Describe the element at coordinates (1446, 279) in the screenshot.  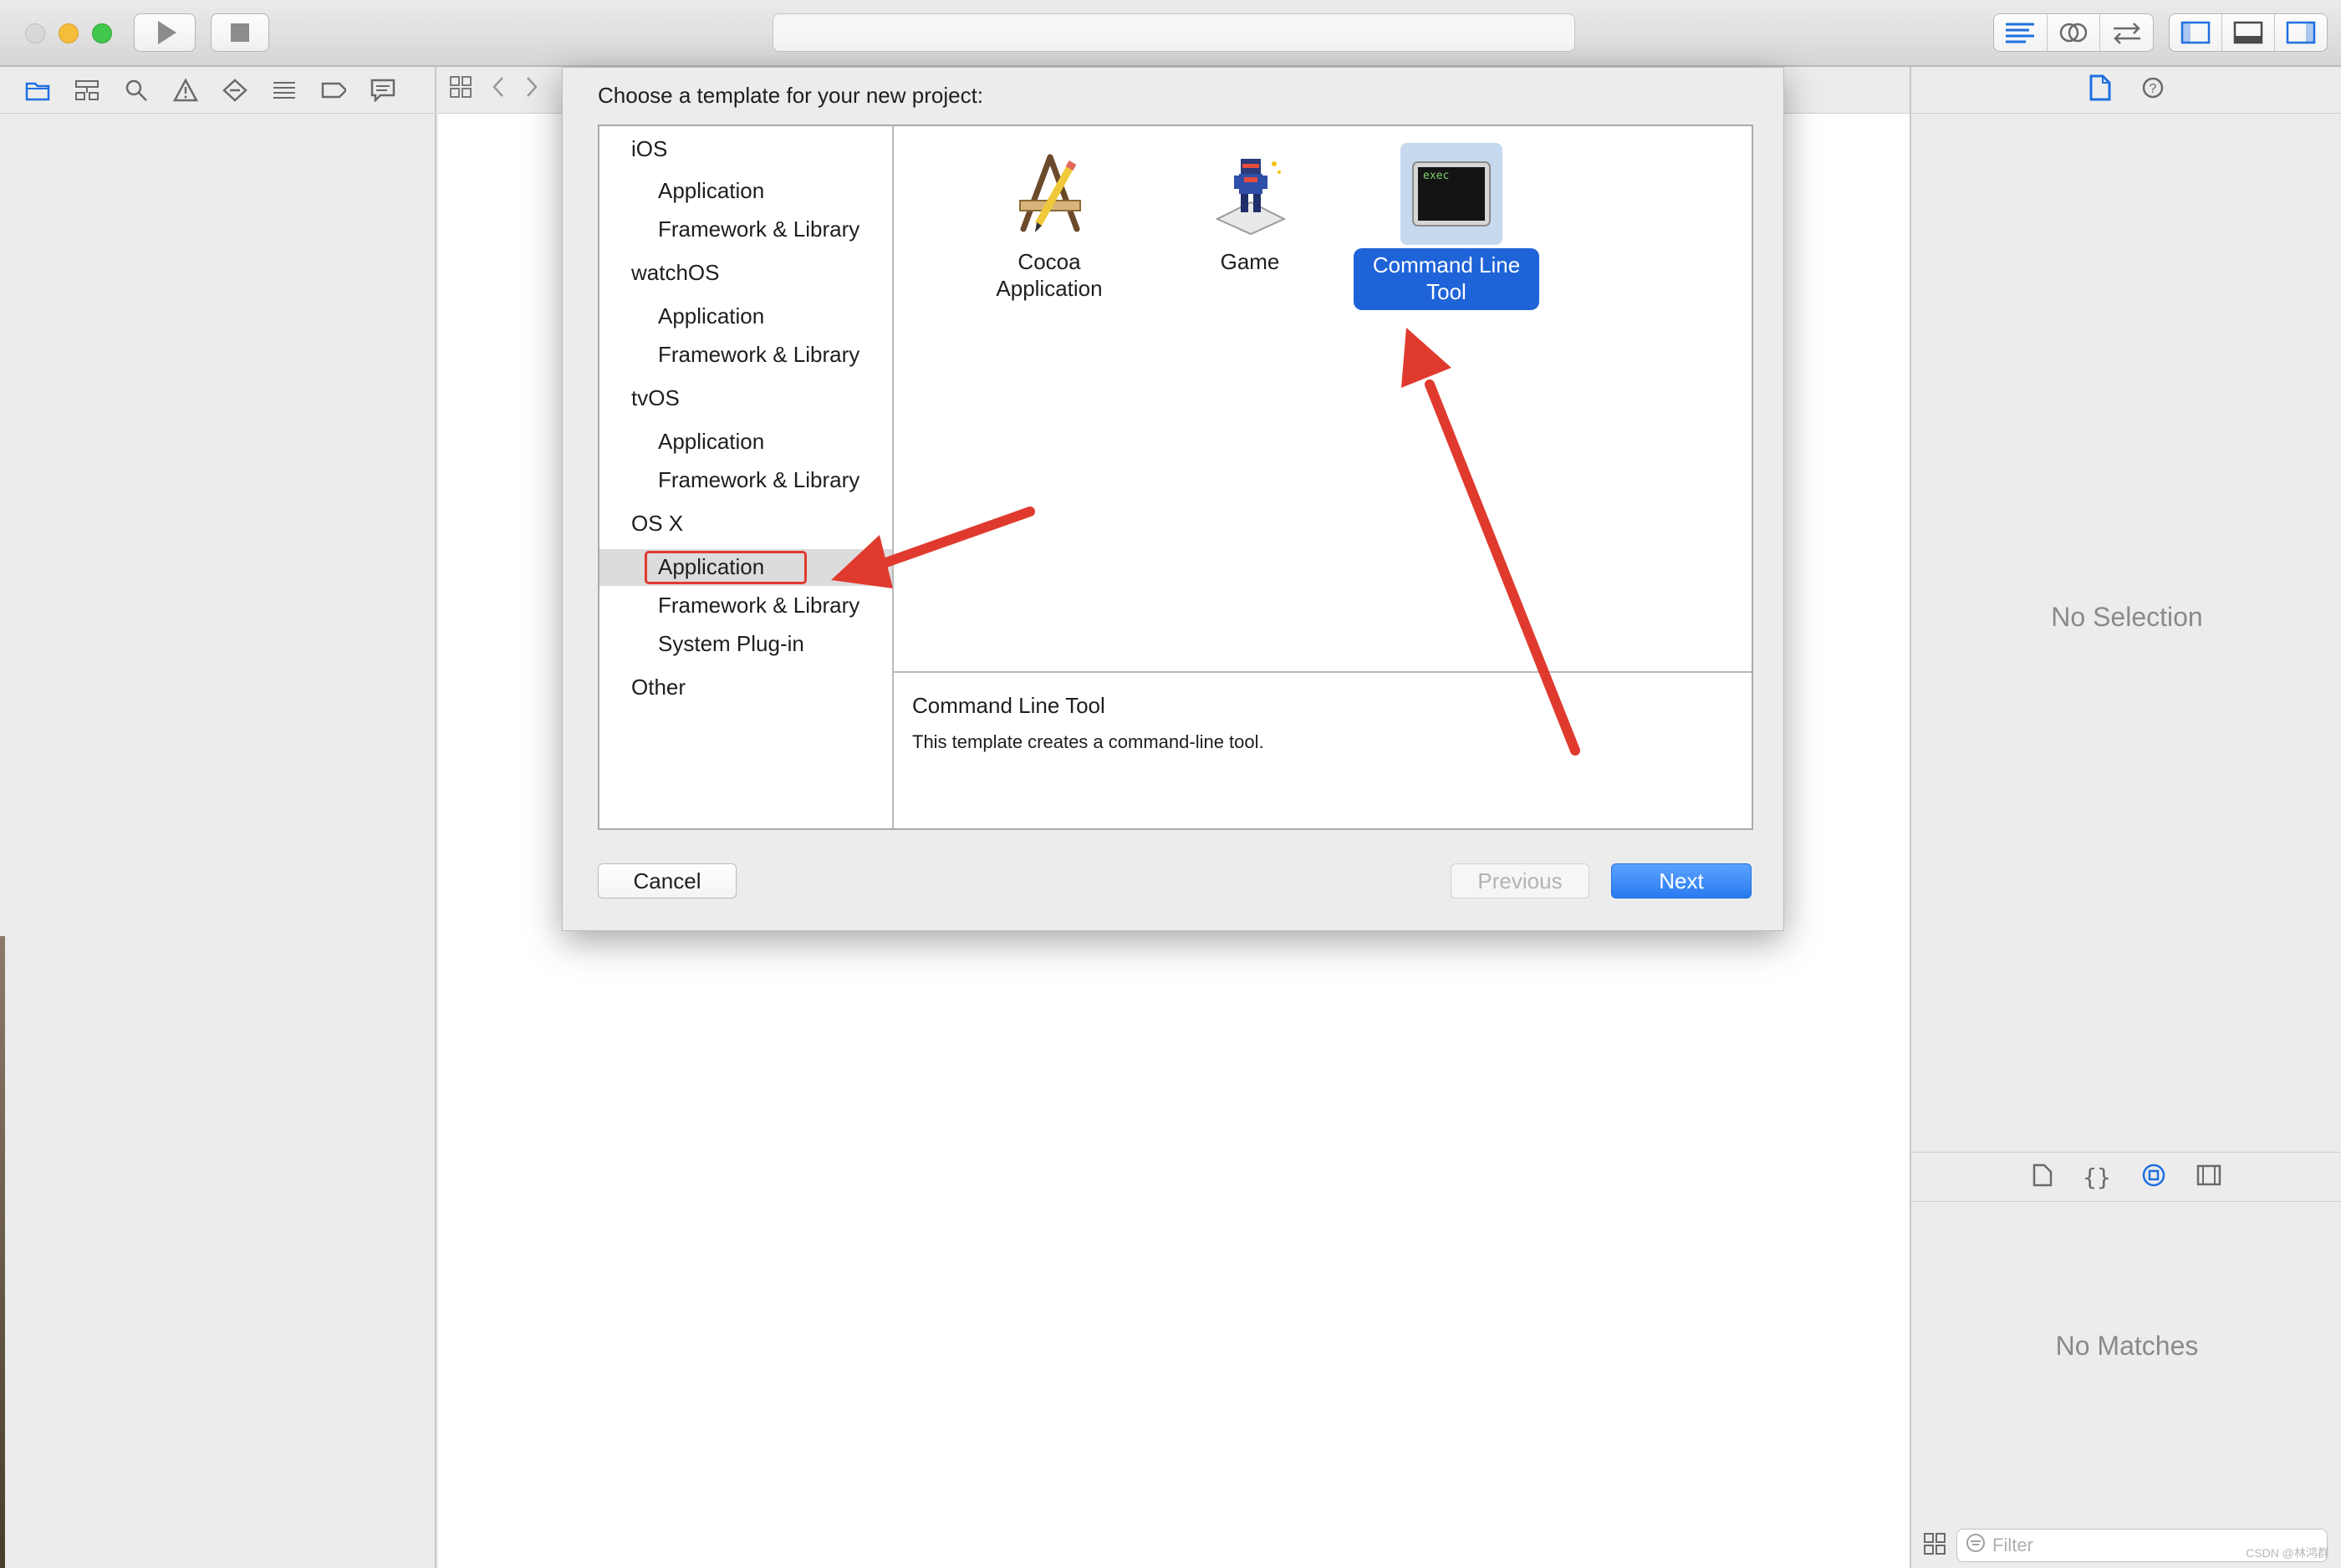
I see `template-command-line-tool-label: Command Line Tool` at that location.